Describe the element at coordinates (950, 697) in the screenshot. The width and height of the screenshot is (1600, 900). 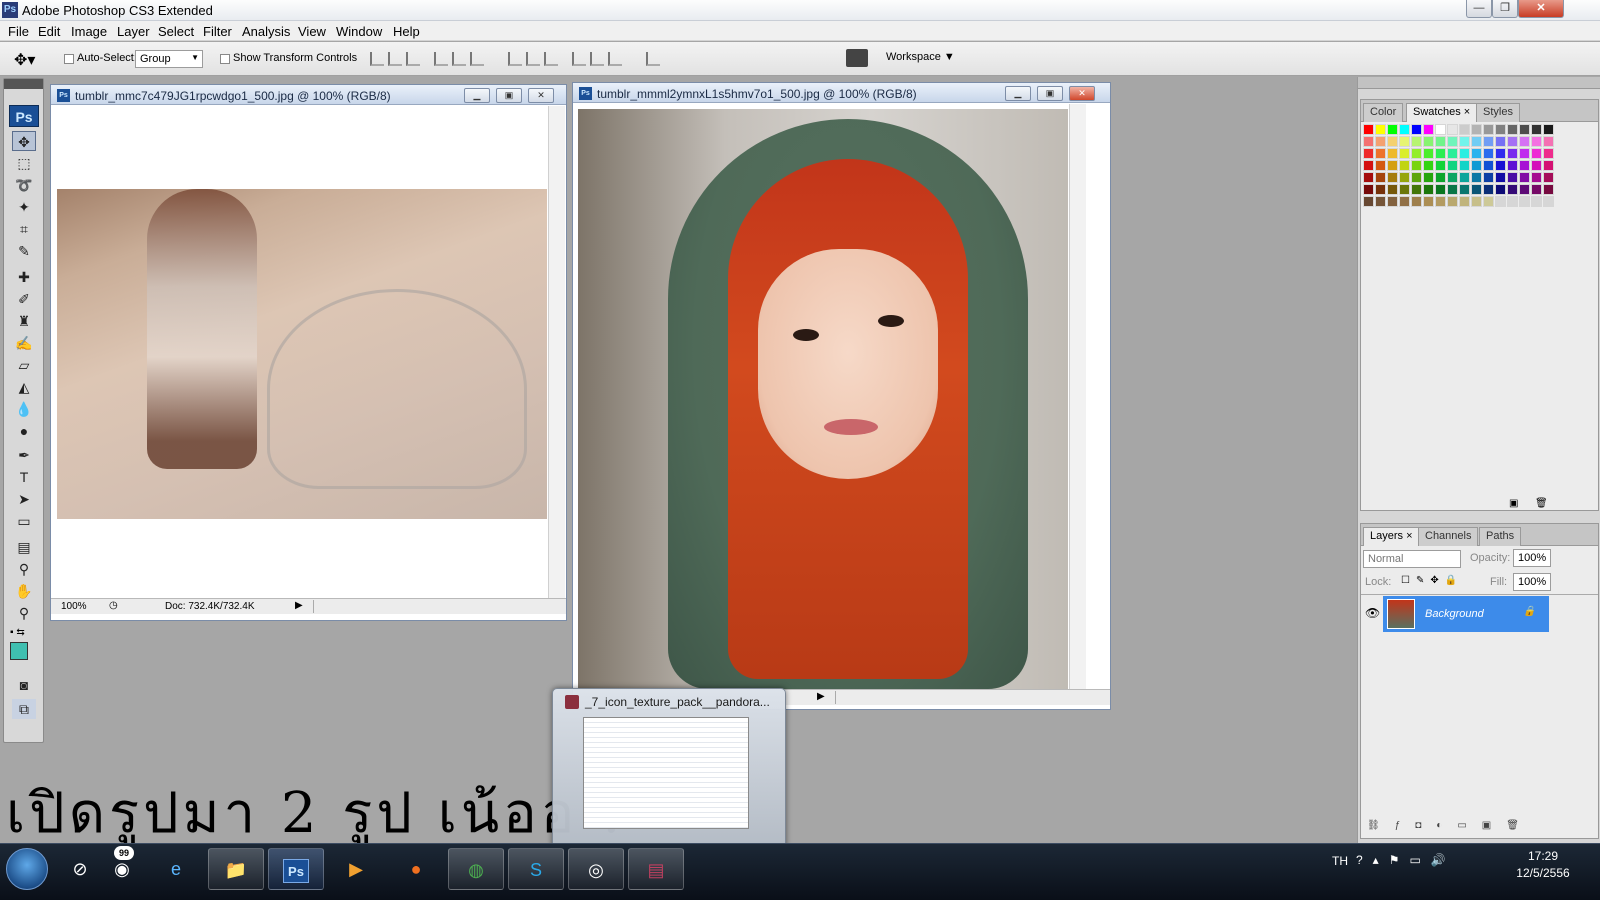
I see `document-2-horizontal-scrollbar` at that location.